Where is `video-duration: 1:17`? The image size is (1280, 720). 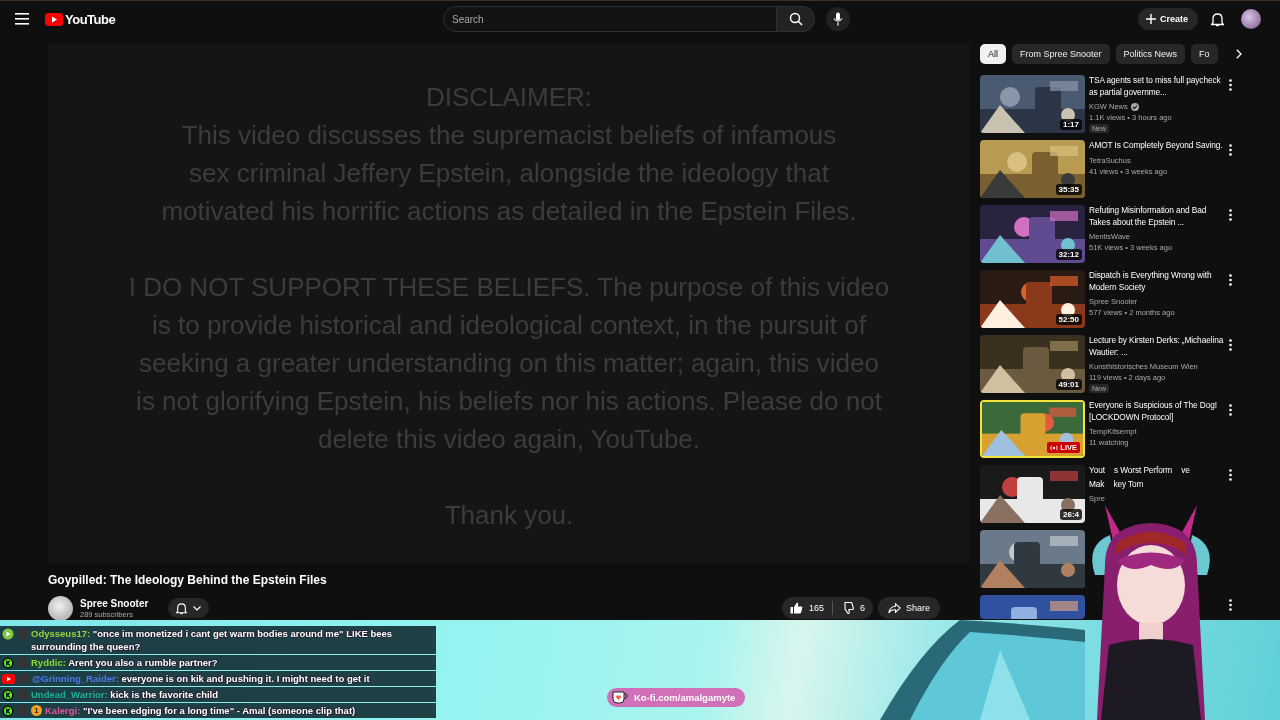
video-duration: 1:17 is located at coordinates (1071, 124).